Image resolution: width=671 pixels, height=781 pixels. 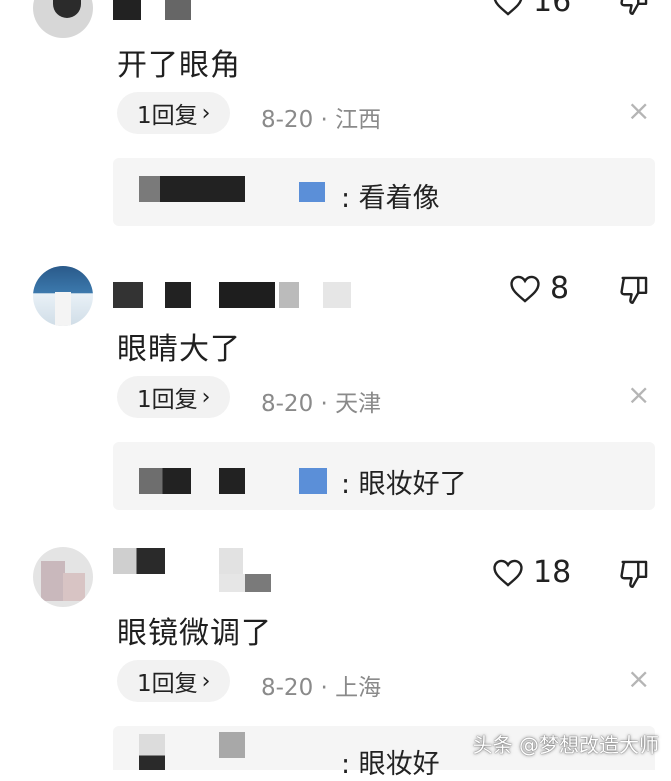 I want to click on sub-reply-preview: : 眼妆好了, so click(x=384, y=476).